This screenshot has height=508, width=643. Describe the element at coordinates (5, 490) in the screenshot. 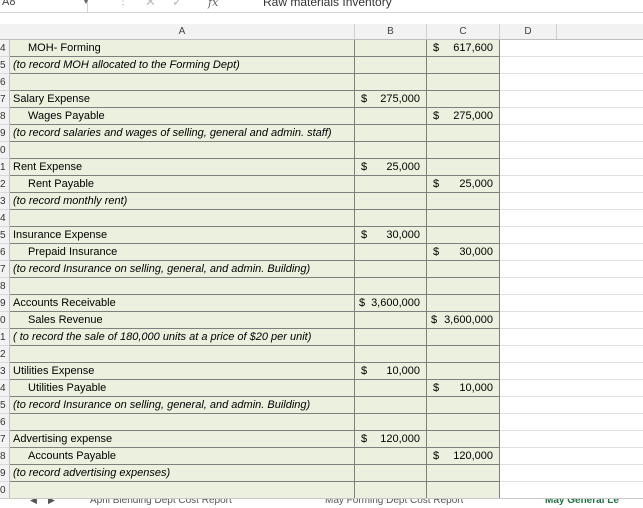

I see `row-header: 0` at that location.